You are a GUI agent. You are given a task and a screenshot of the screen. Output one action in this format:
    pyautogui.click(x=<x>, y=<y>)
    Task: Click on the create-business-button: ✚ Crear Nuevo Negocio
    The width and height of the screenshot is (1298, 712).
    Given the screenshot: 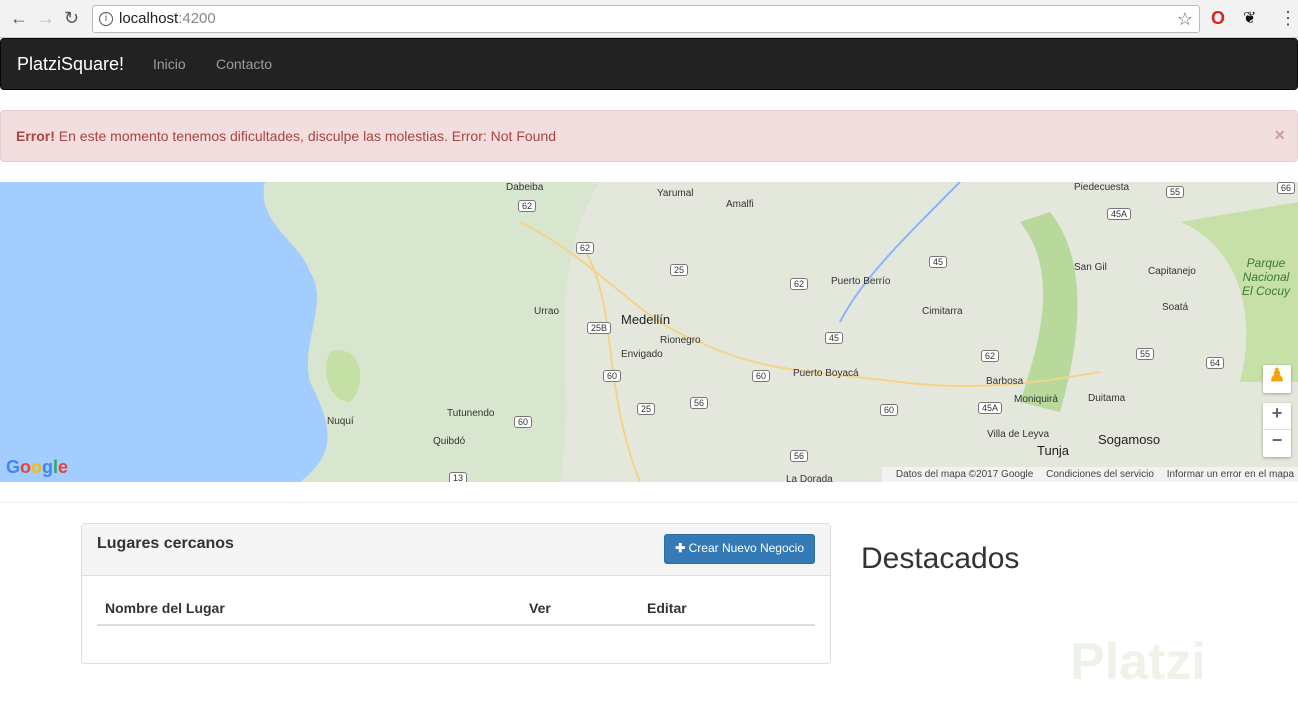 What is the action you would take?
    pyautogui.click(x=739, y=549)
    